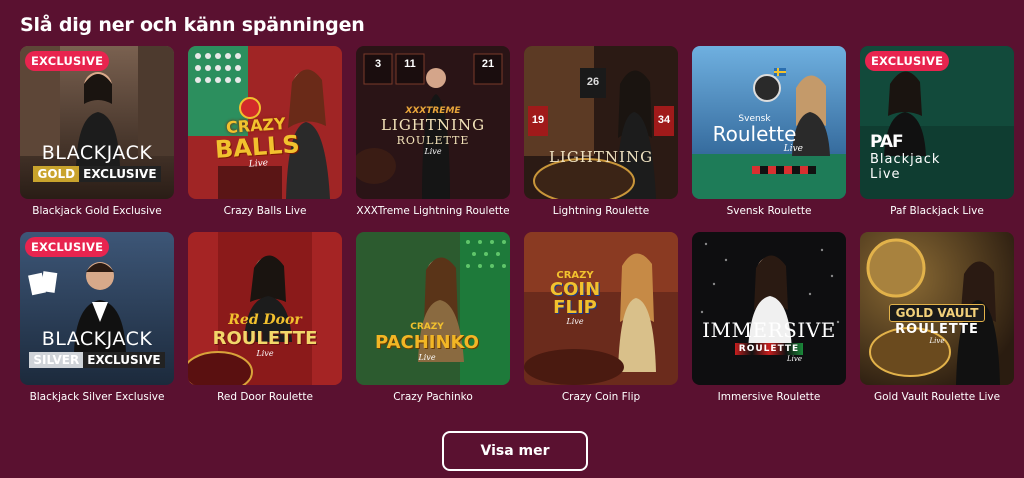 The image size is (1024, 478). I want to click on game-title: Blackjack Silver Exclusive, so click(97, 397).